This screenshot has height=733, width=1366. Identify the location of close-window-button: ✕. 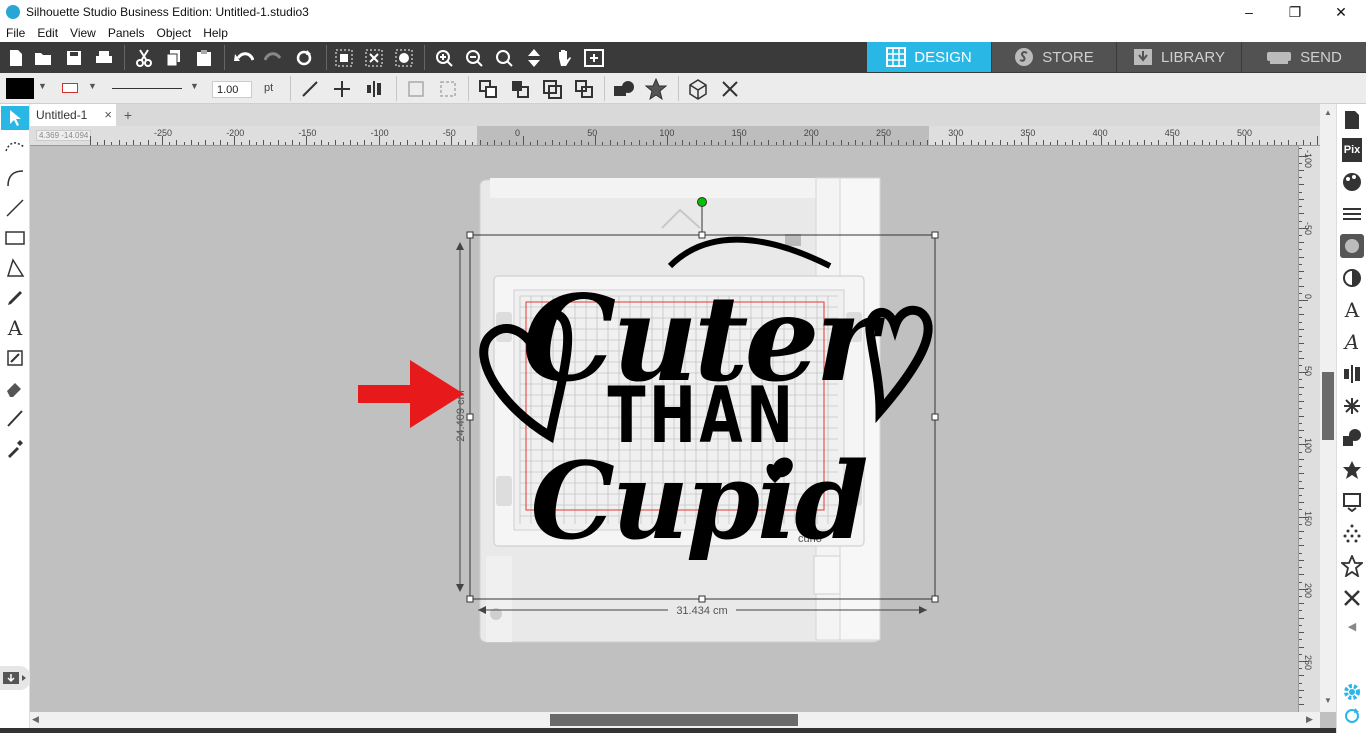
(1341, 12).